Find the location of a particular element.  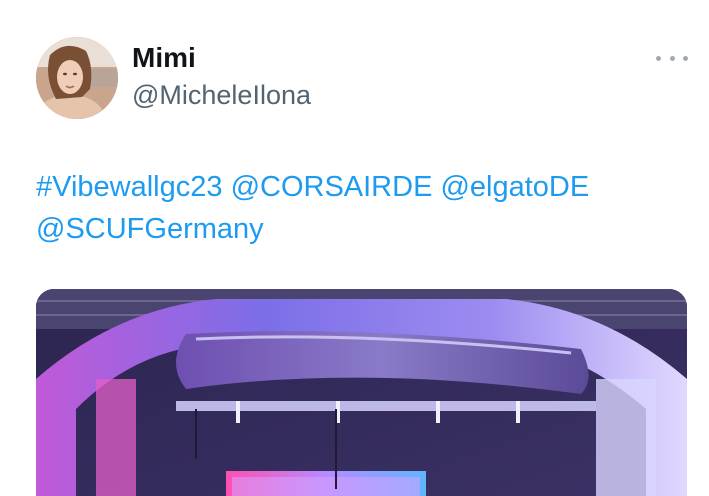

mention-link-elgatode: @elgatoDE is located at coordinates (514, 187).